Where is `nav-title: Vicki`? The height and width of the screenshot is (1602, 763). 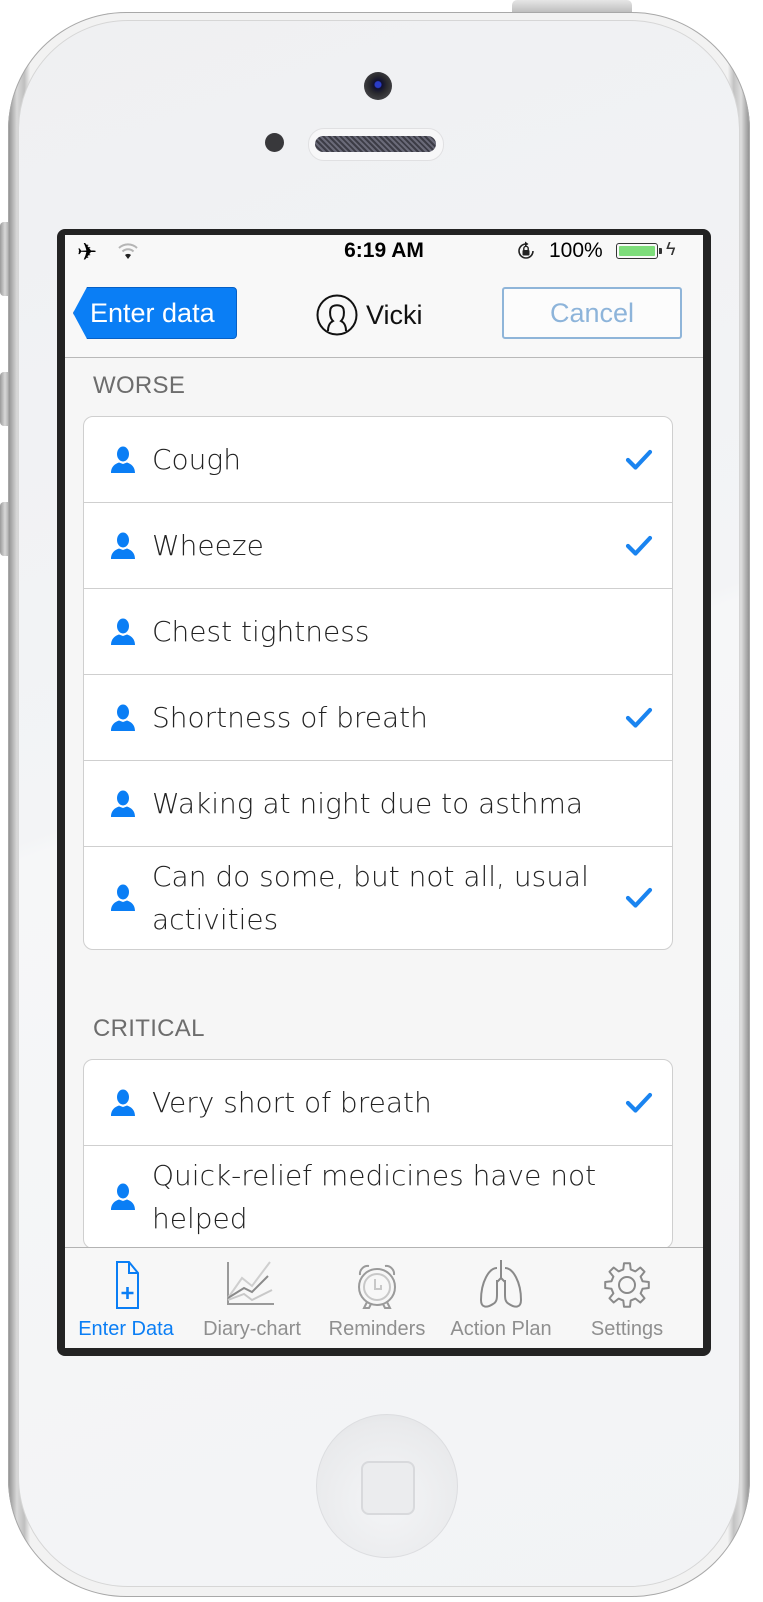 nav-title: Vicki is located at coordinates (369, 315).